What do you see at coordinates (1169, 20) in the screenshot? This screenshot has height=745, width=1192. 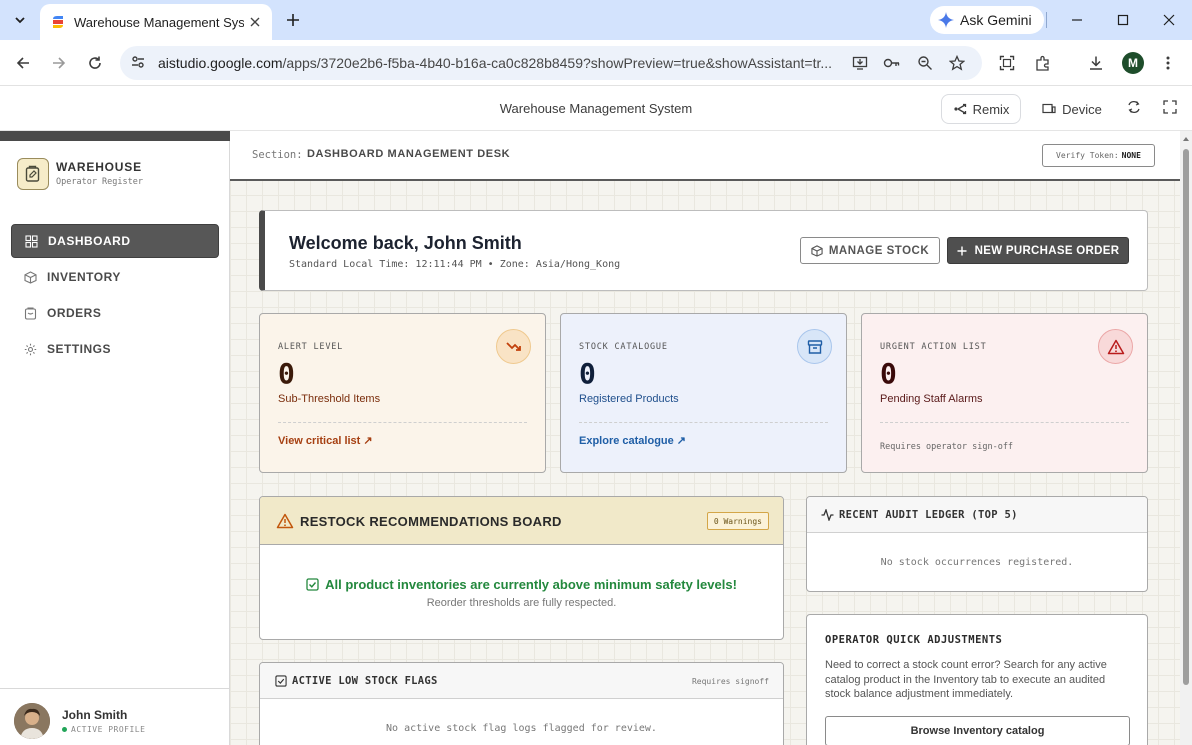 I see `close-window-icon` at bounding box center [1169, 20].